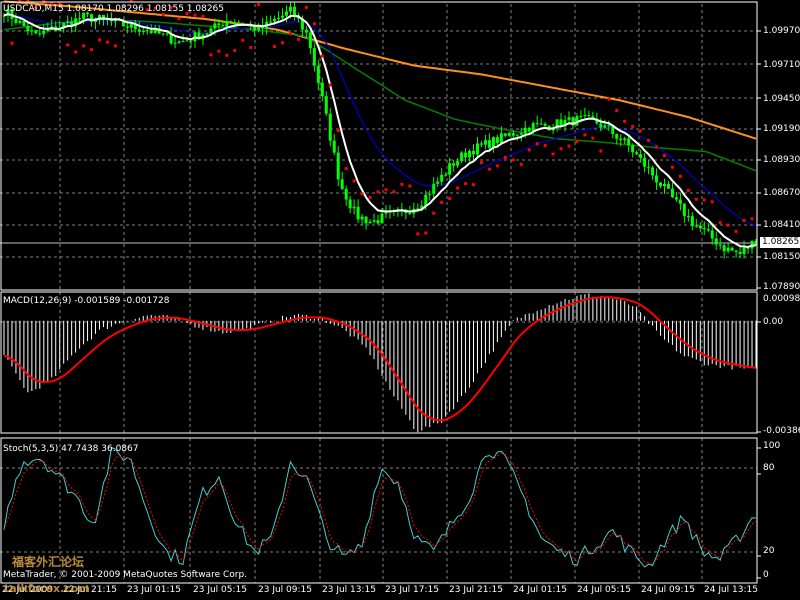  What do you see at coordinates (781, 65) in the screenshot?
I see `price-axis-label: 1.09710` at bounding box center [781, 65].